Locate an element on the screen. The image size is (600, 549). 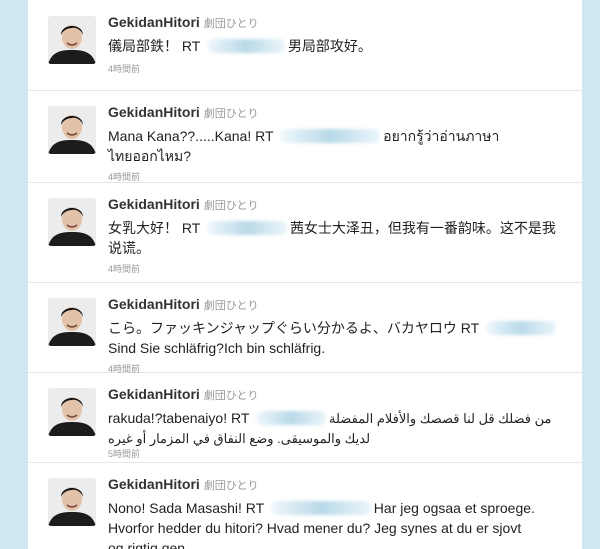
tweet-text: 儀局部鉄！ RT 男局部攻好。 is located at coordinates (338, 46).